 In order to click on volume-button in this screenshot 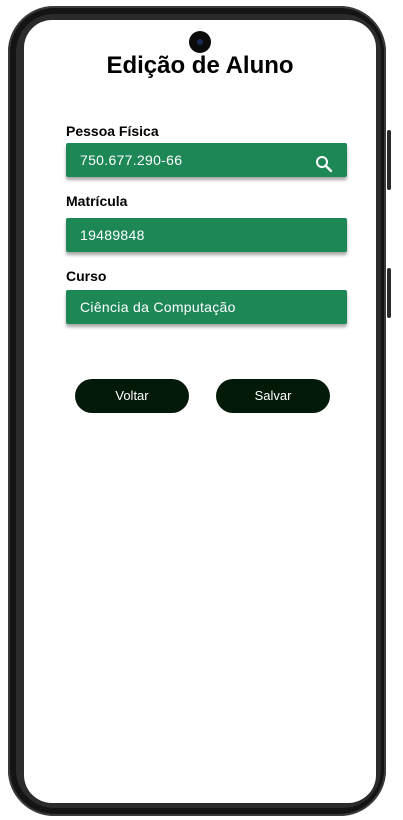, I will do `click(389, 160)`.